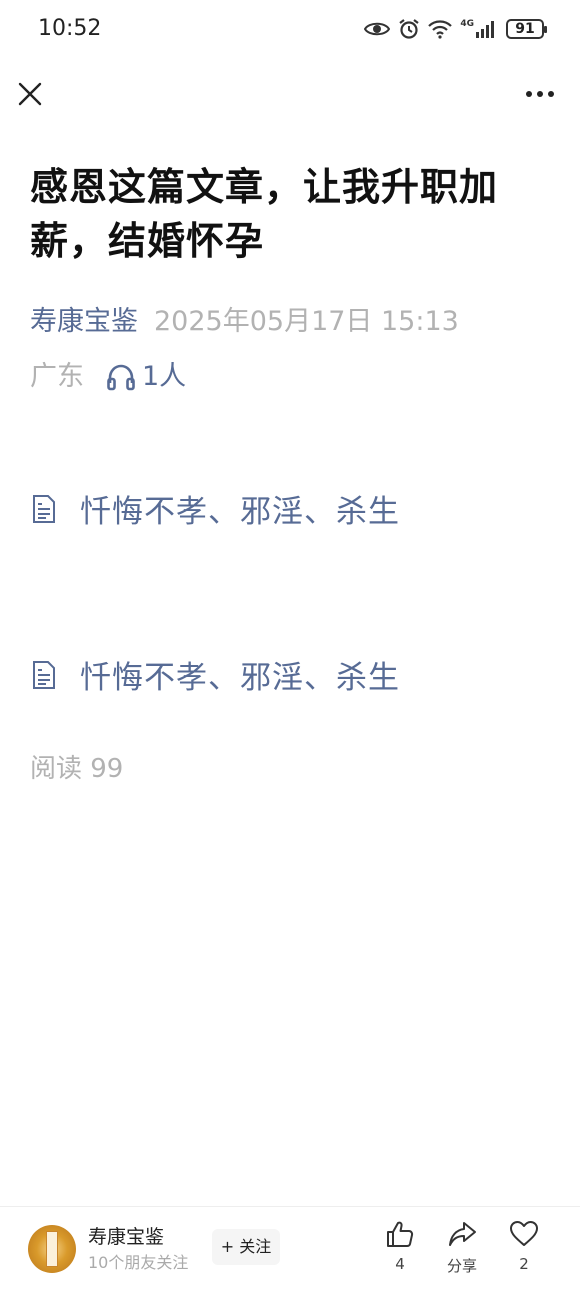  Describe the element at coordinates (524, 1233) in the screenshot. I see `heart-icon` at that location.